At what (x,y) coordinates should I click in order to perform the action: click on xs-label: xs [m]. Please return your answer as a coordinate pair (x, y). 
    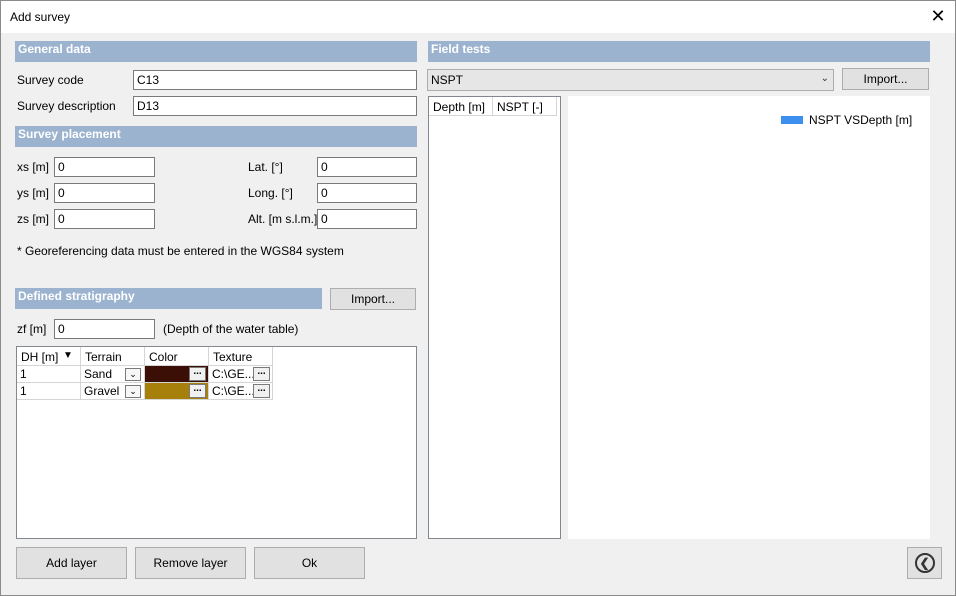
    Looking at the image, I should click on (33, 167).